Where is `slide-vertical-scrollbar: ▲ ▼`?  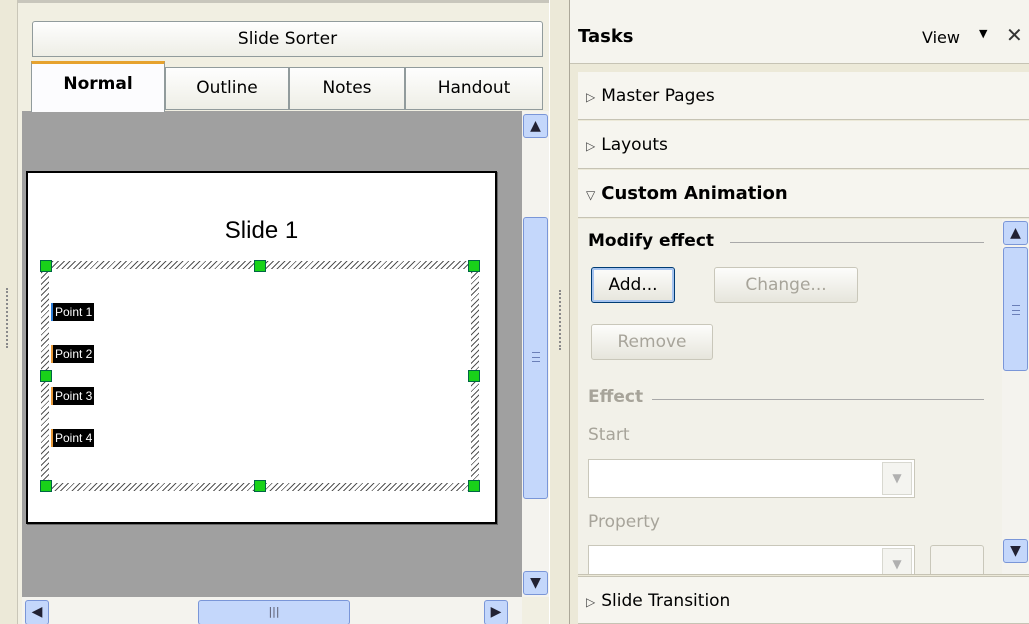 slide-vertical-scrollbar: ▲ ▼ is located at coordinates (535, 354).